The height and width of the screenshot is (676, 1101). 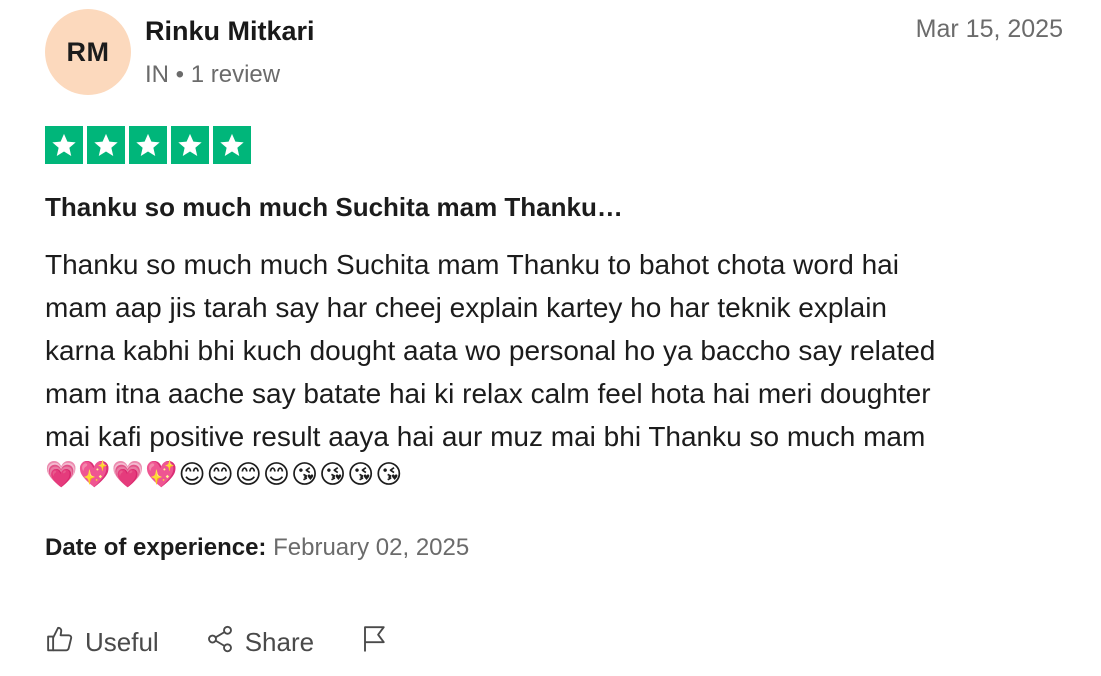 I want to click on flag-icon, so click(x=375, y=642).